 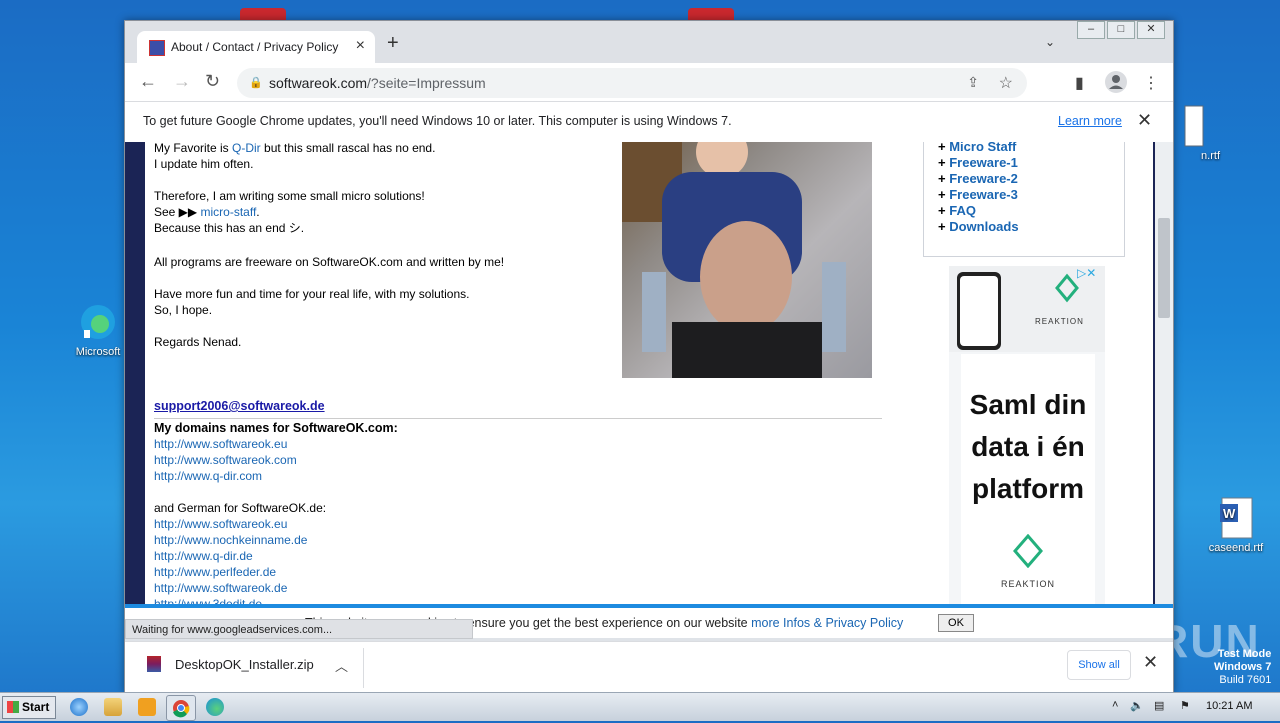 What do you see at coordinates (1242, 667) in the screenshot?
I see `test-mode-watermark: Test Mode Windows 7 Build 7601` at bounding box center [1242, 667].